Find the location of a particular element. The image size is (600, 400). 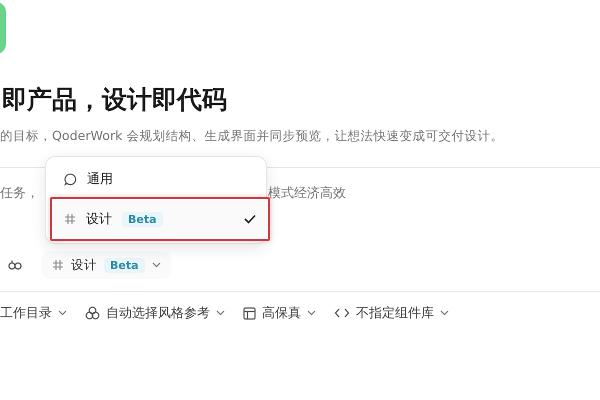

code-icon is located at coordinates (342, 313).